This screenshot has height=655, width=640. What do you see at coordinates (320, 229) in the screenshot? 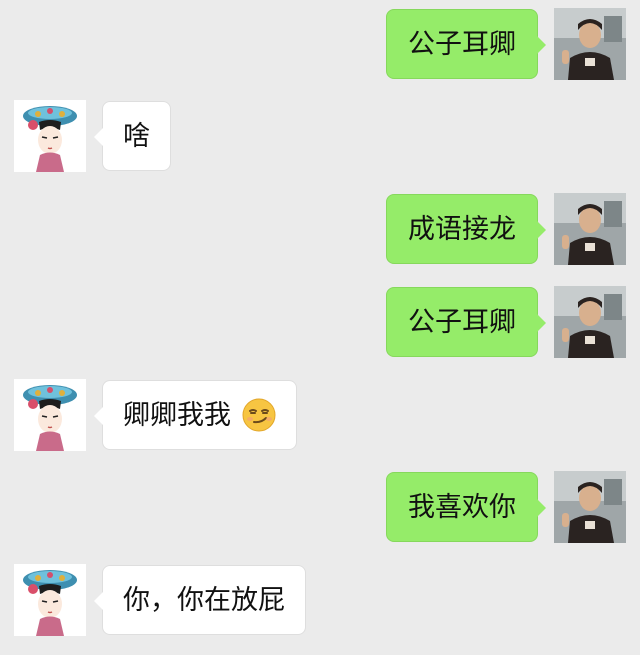
I see `message-row-sent: 成语接龙` at bounding box center [320, 229].